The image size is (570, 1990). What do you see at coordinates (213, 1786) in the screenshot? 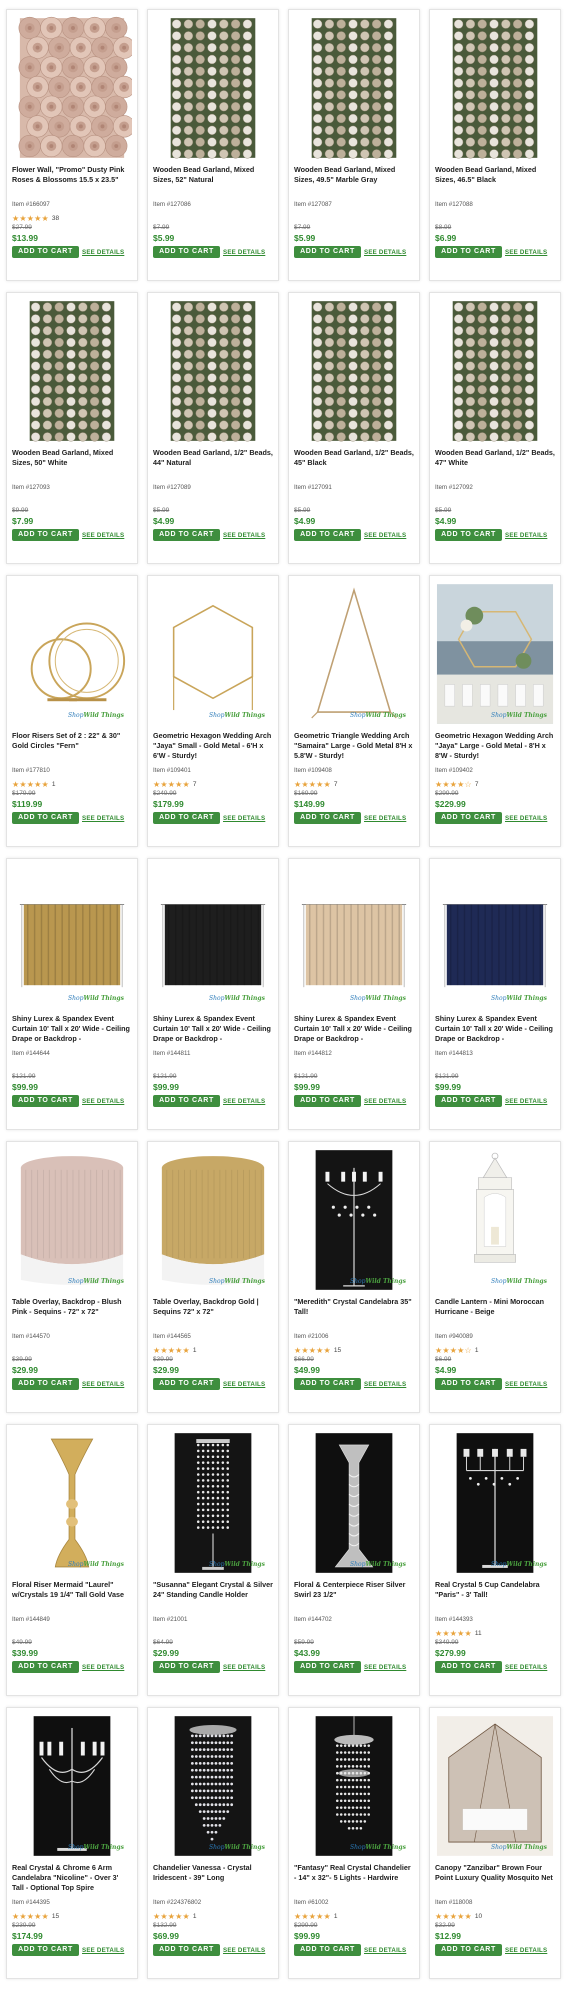
I see `chandelier-vanessa-image: ShopWild Things` at bounding box center [213, 1786].